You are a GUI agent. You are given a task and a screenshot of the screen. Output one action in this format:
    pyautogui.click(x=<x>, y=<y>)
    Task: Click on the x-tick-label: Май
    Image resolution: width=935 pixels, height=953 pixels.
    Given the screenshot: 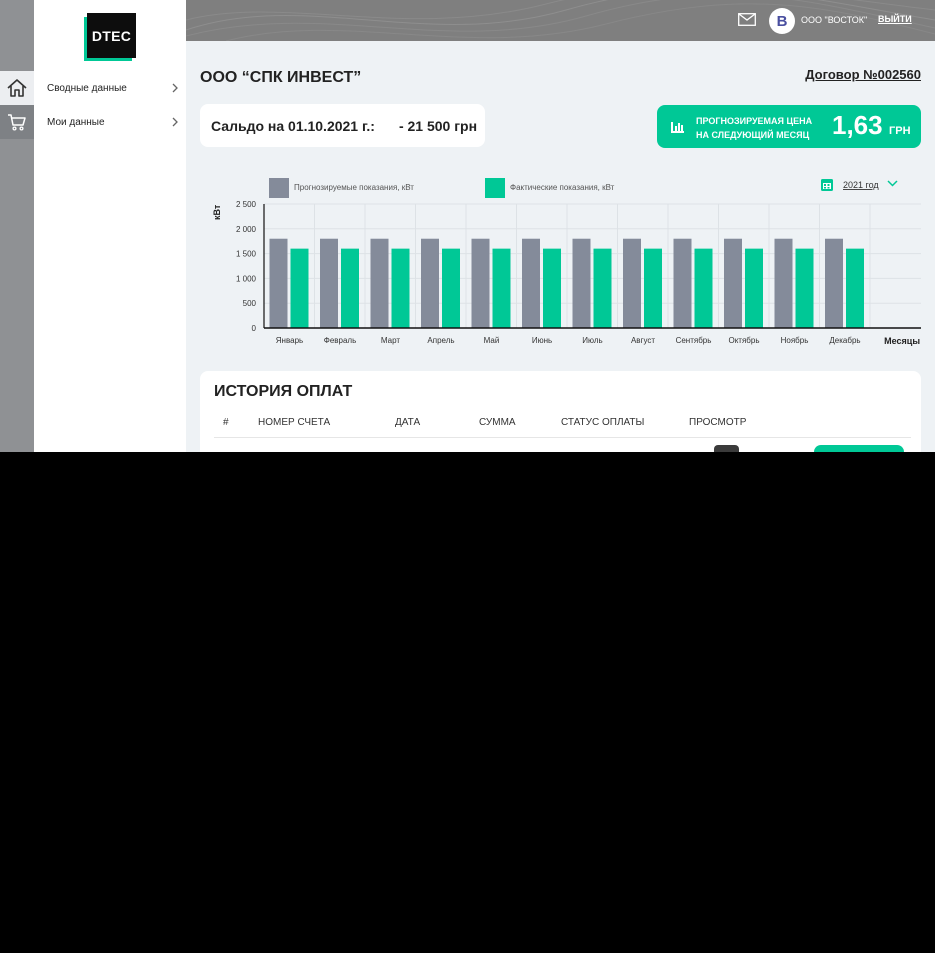 What is the action you would take?
    pyautogui.click(x=492, y=340)
    